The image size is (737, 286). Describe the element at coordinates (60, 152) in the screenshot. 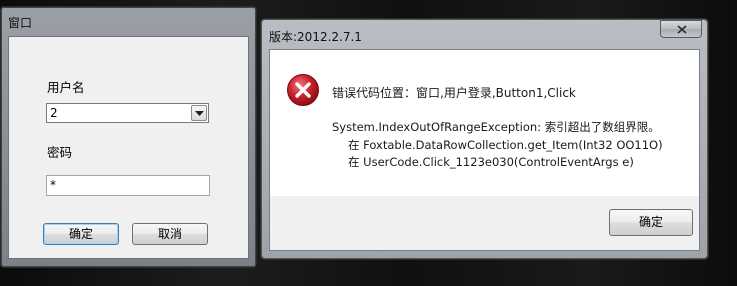

I see `password-label: 密码` at that location.